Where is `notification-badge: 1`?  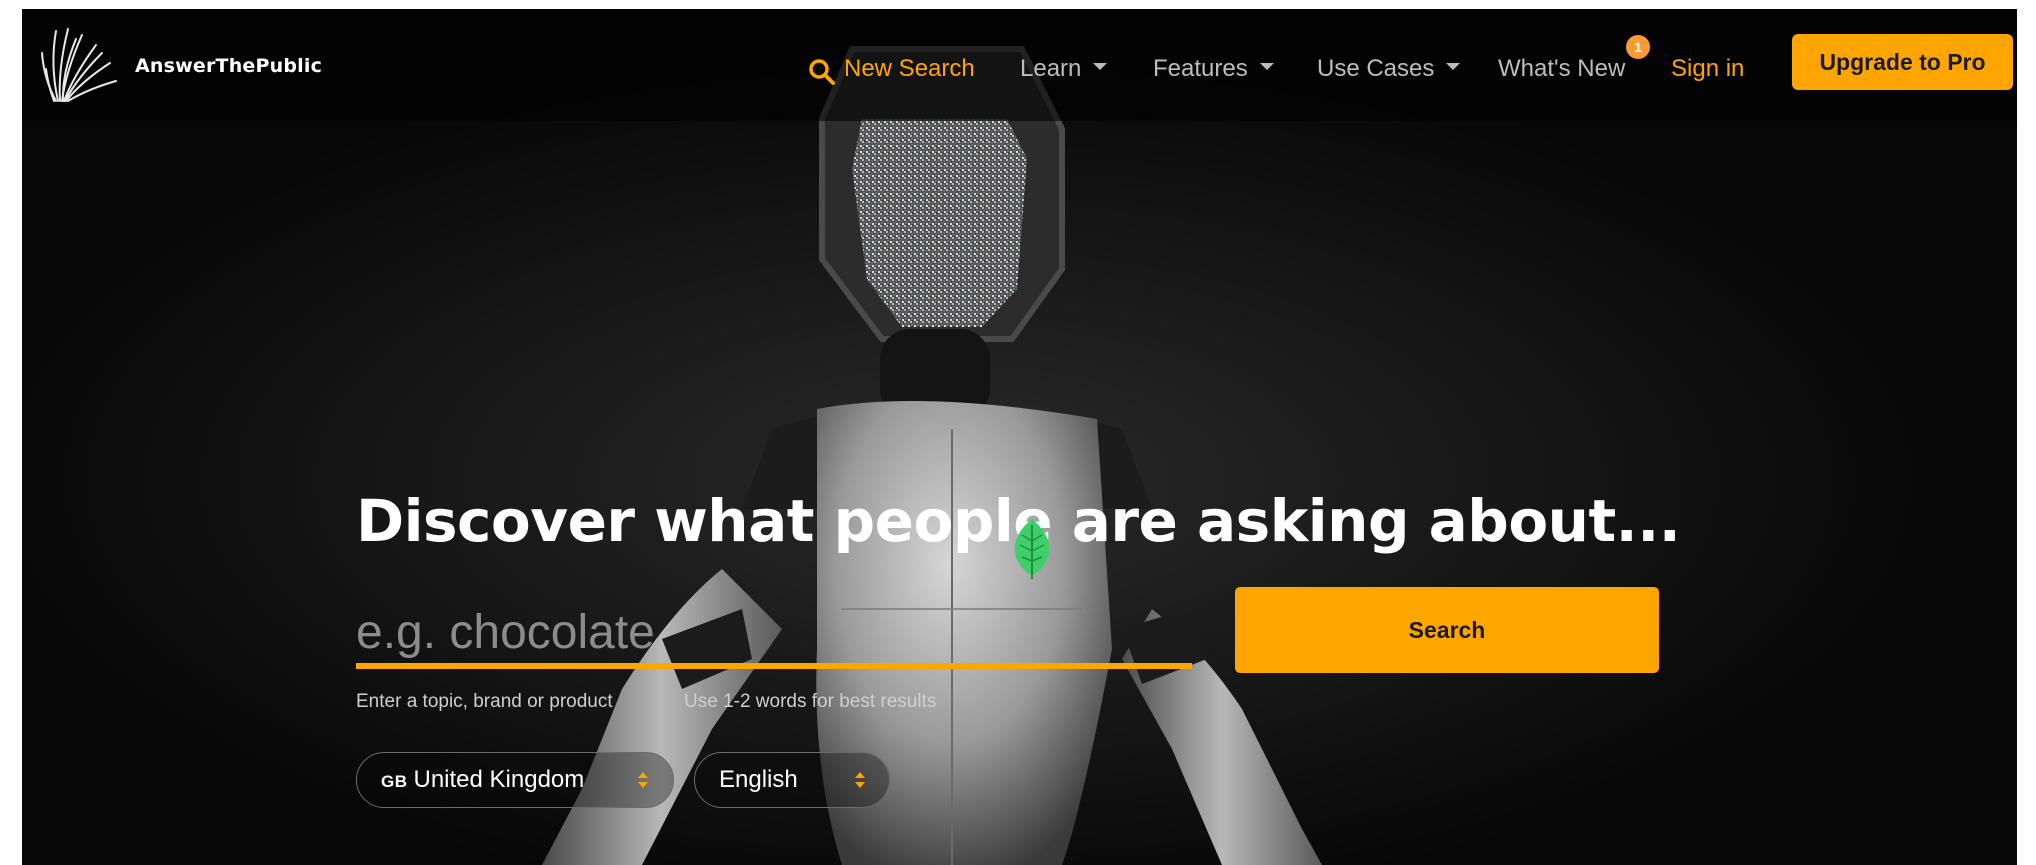
notification-badge: 1 is located at coordinates (1638, 47).